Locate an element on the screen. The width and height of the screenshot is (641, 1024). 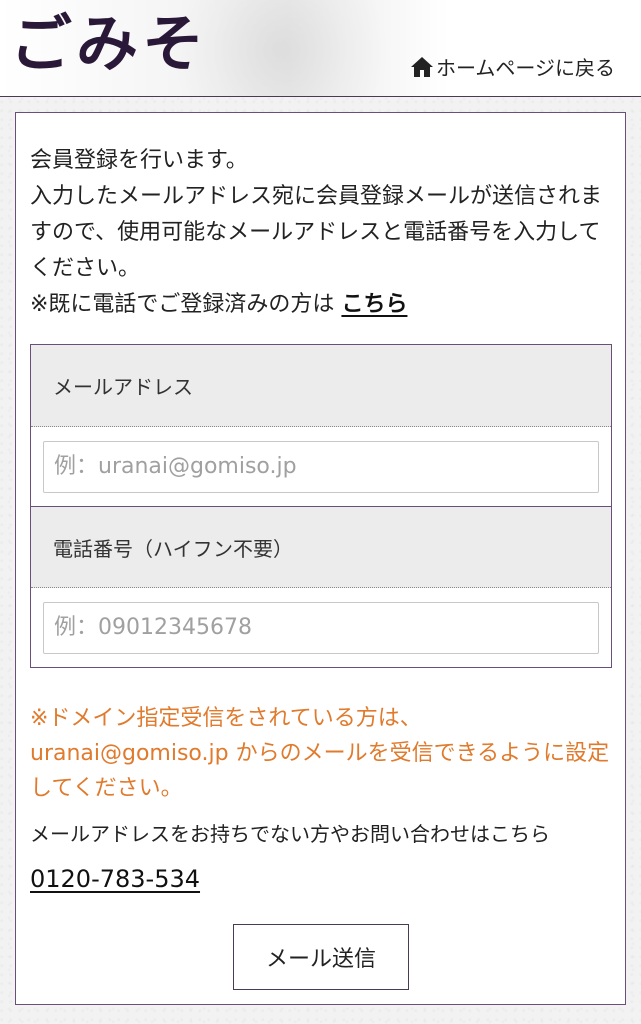
site-logo: ごみそ is located at coordinates (109, 44).